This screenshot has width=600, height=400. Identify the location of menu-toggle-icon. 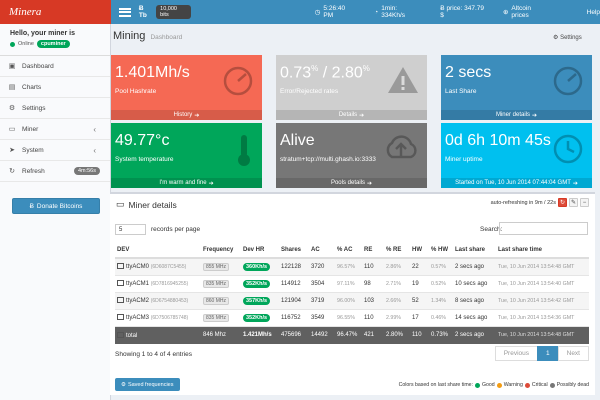
(125, 12).